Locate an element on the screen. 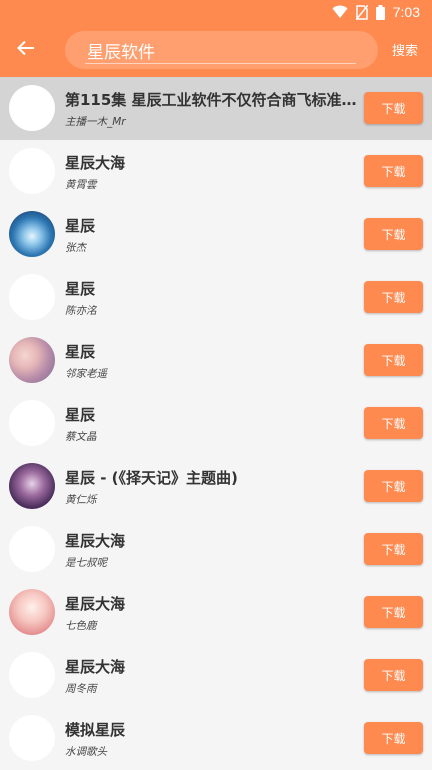 The width and height of the screenshot is (432, 770). status-bar: 7:03 is located at coordinates (216, 12).